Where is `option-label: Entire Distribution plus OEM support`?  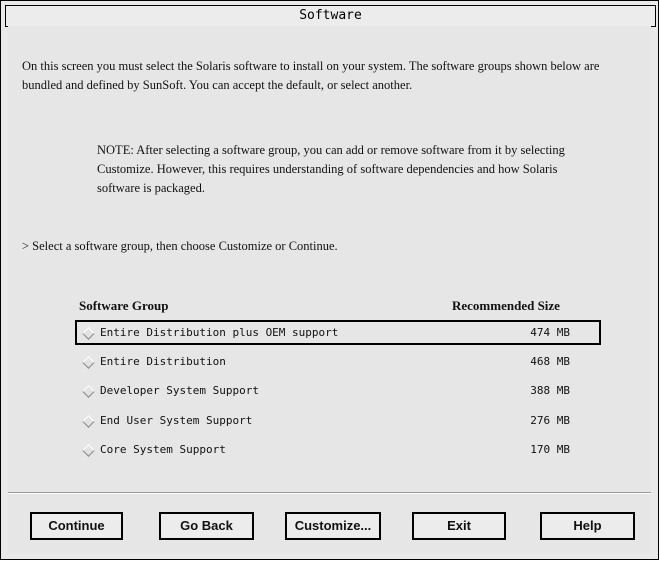 option-label: Entire Distribution plus OEM support is located at coordinates (219, 332).